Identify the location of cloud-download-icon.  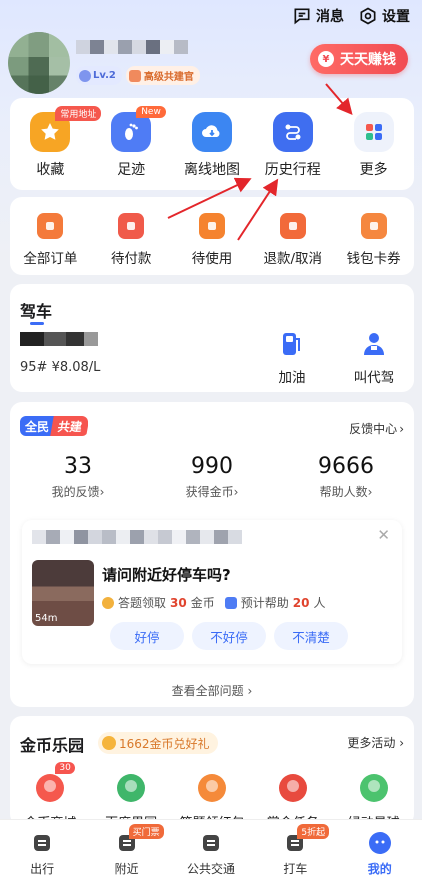
(211, 132).